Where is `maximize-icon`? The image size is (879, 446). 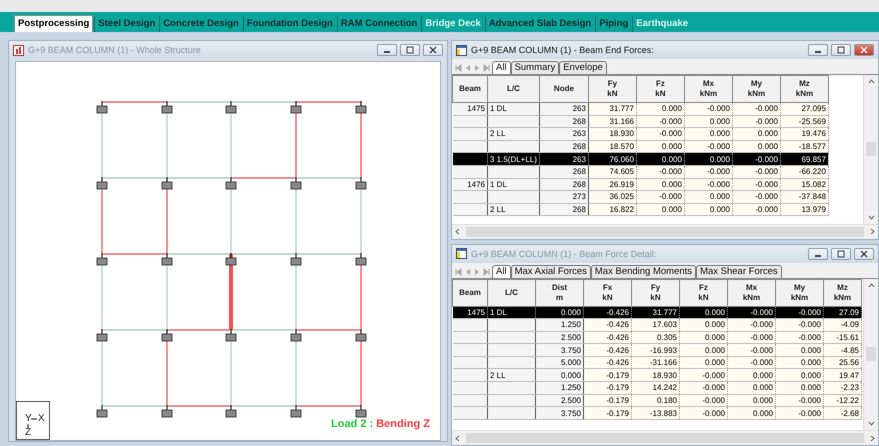
maximize-icon is located at coordinates (841, 254).